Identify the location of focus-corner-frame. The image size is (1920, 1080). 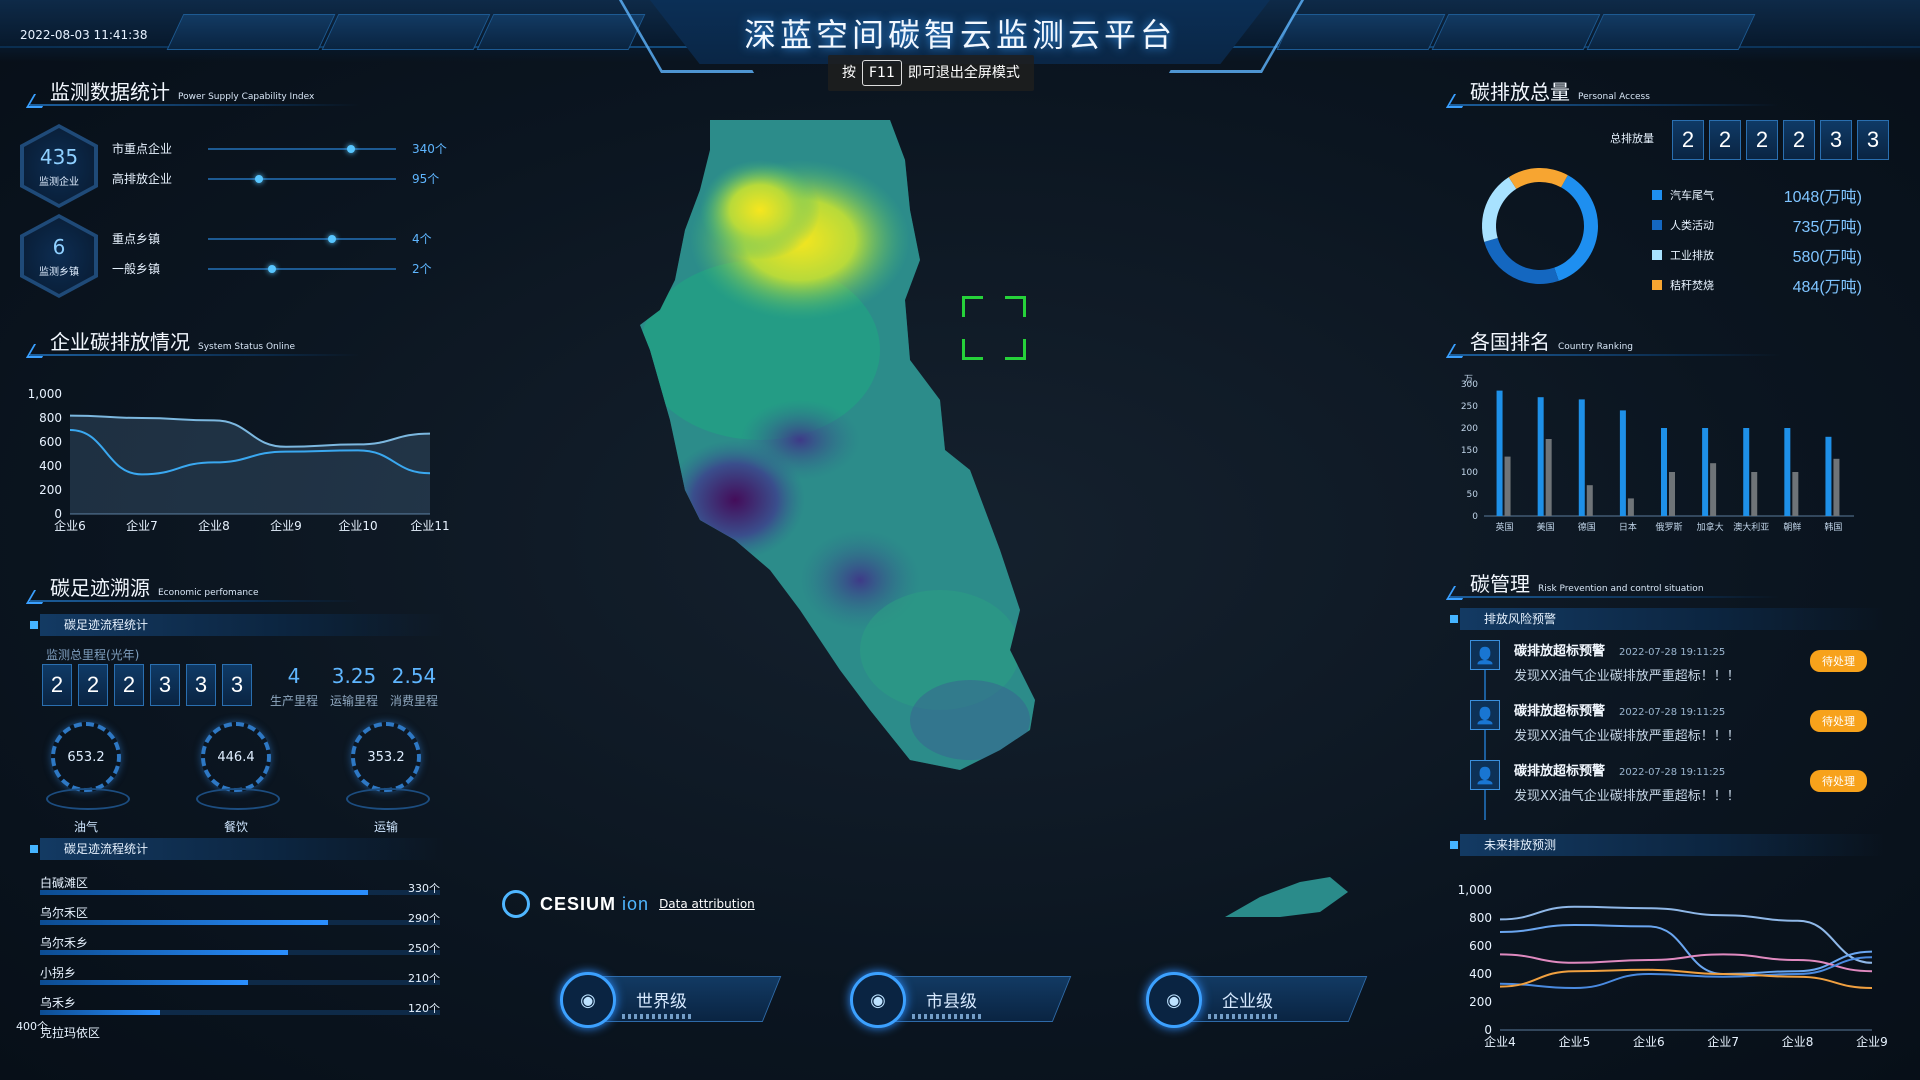
(994, 328).